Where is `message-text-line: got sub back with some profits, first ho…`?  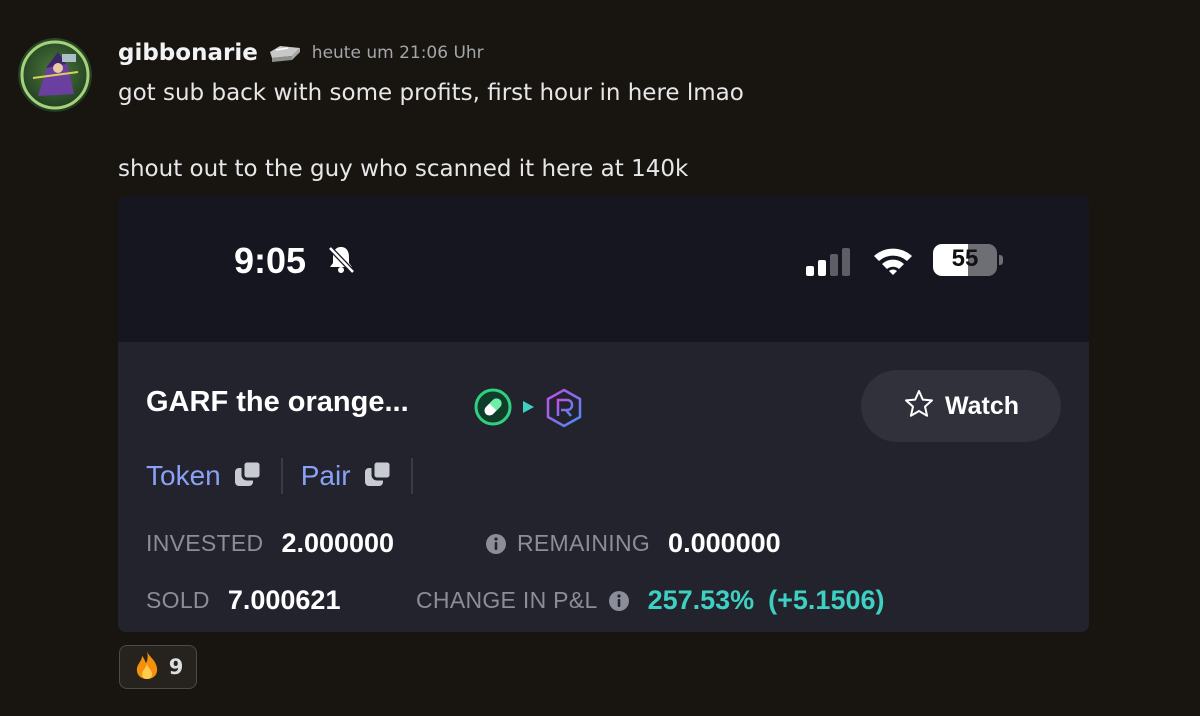
message-text-line: got sub back with some profits, first ho… is located at coordinates (431, 93).